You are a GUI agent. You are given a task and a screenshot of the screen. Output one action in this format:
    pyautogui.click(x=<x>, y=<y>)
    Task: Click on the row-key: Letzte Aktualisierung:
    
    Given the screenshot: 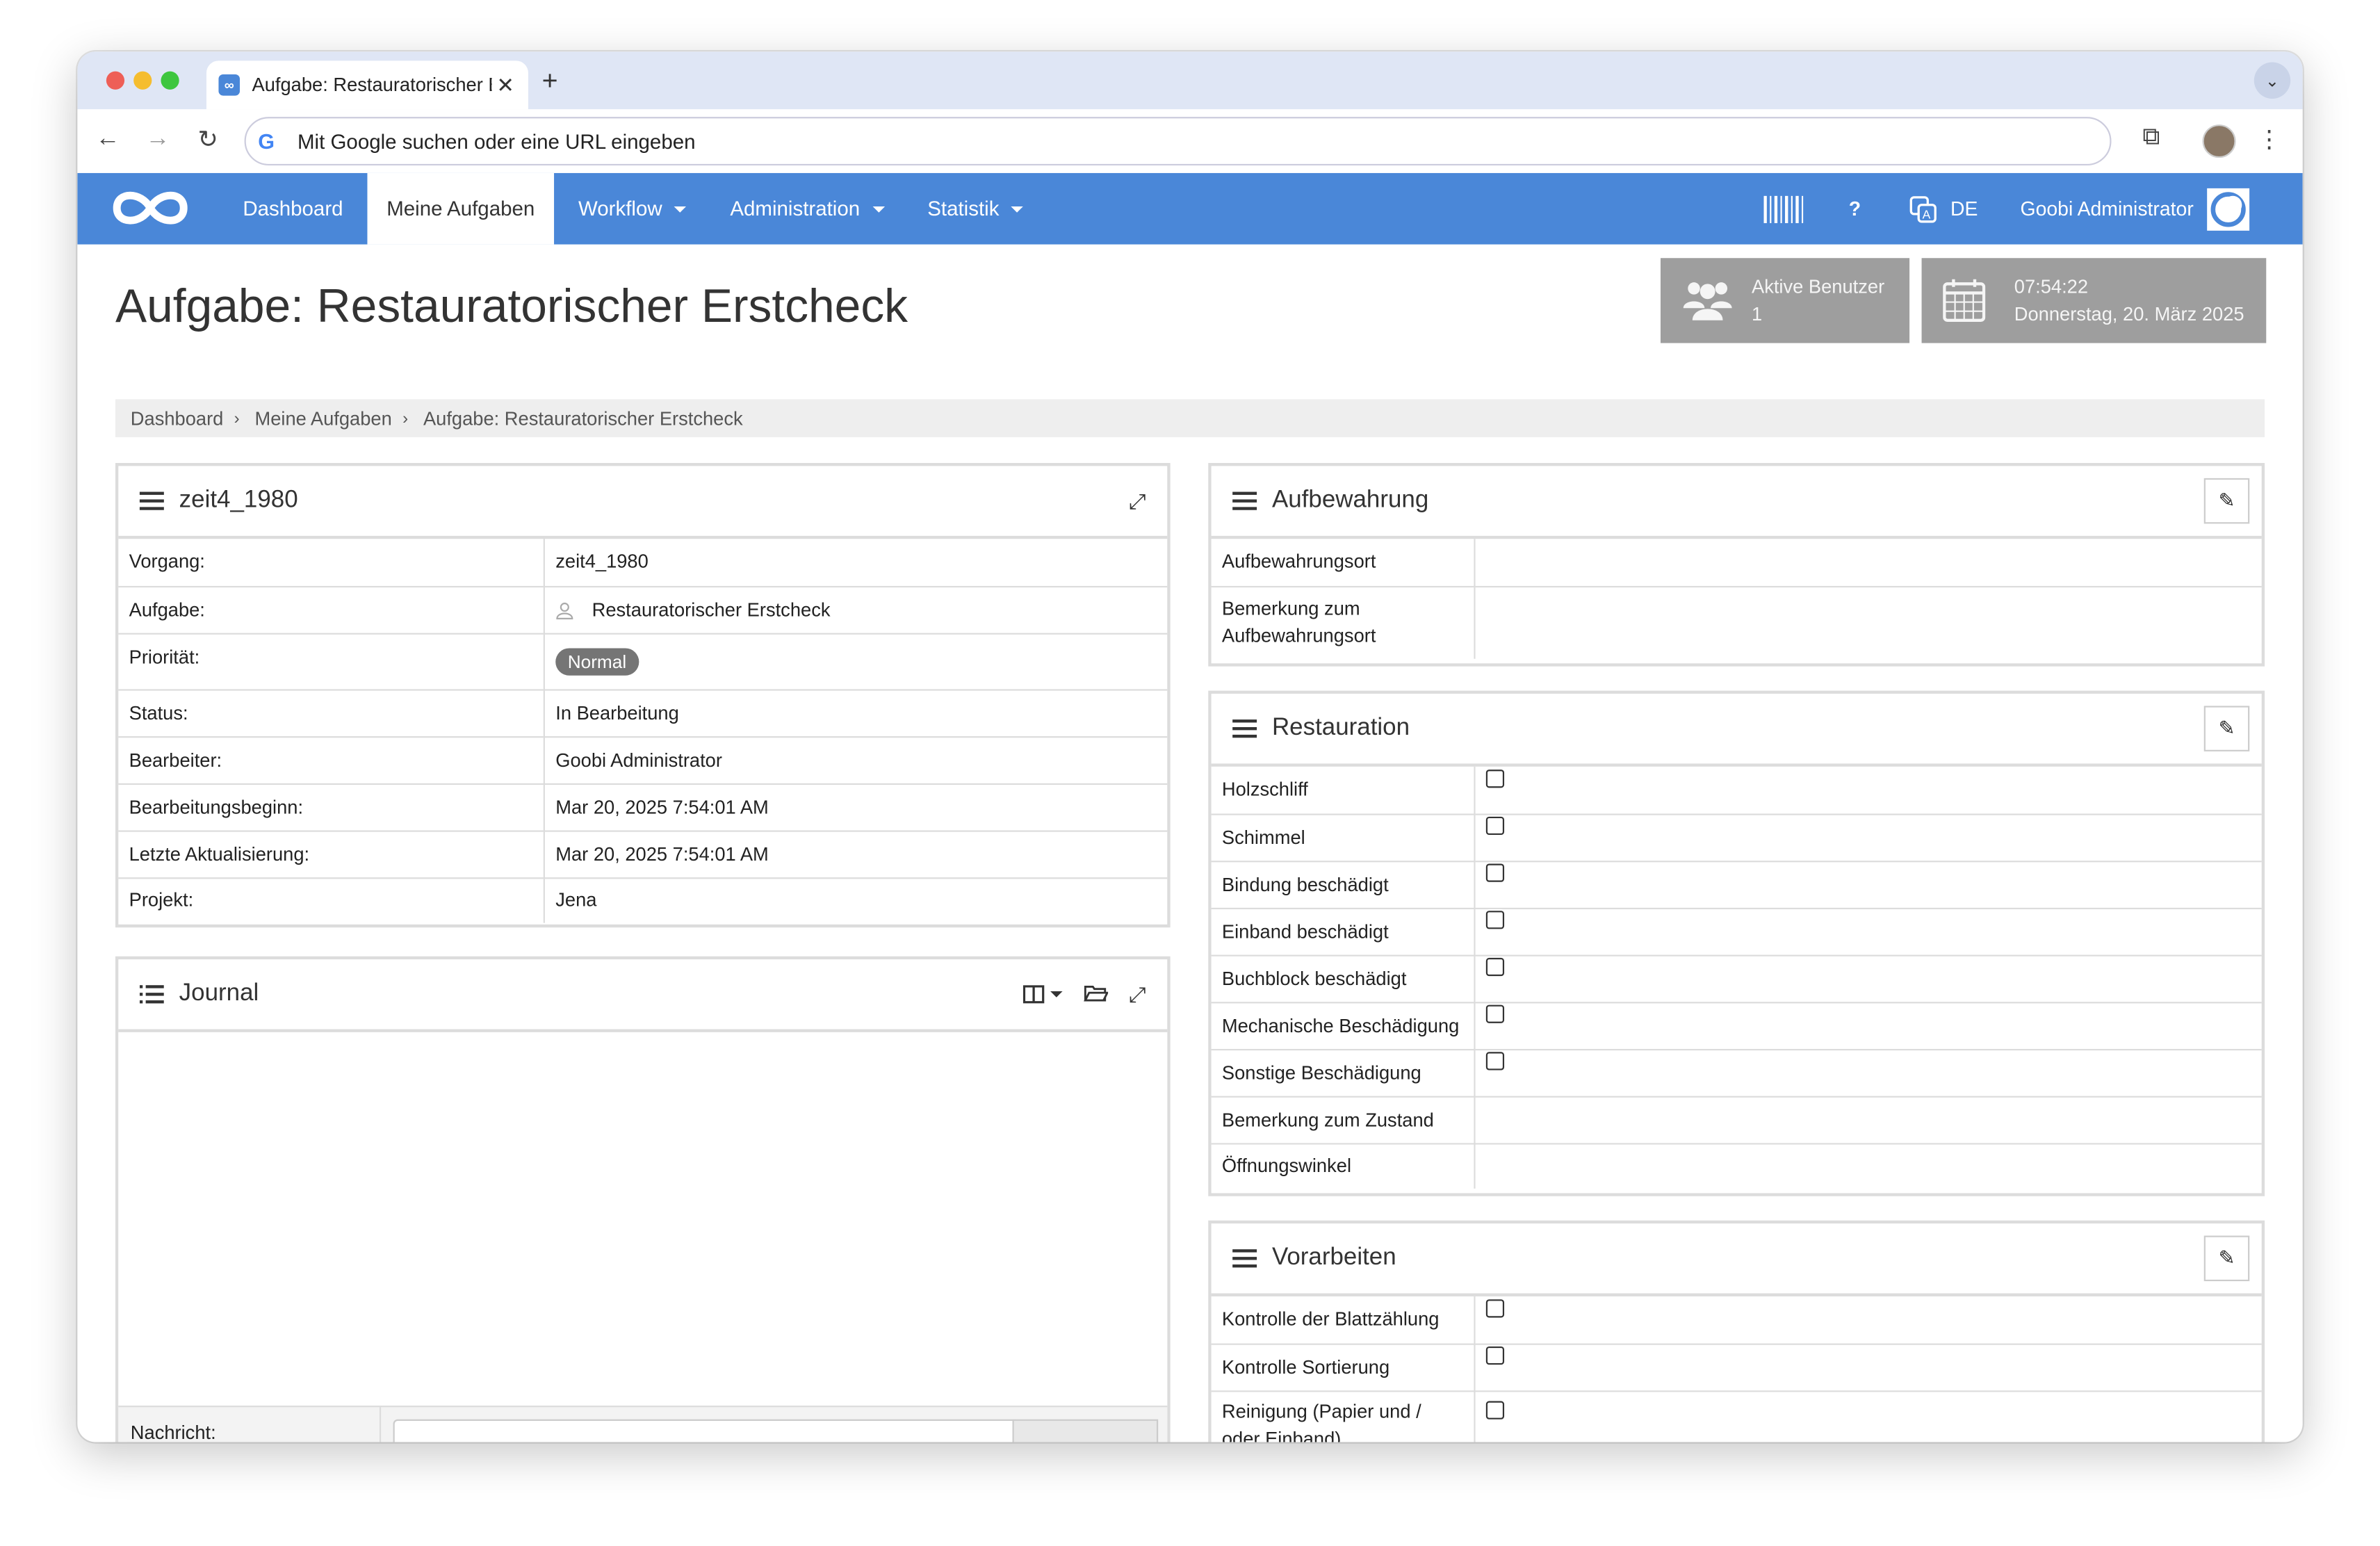 What is the action you would take?
    pyautogui.click(x=331, y=854)
    